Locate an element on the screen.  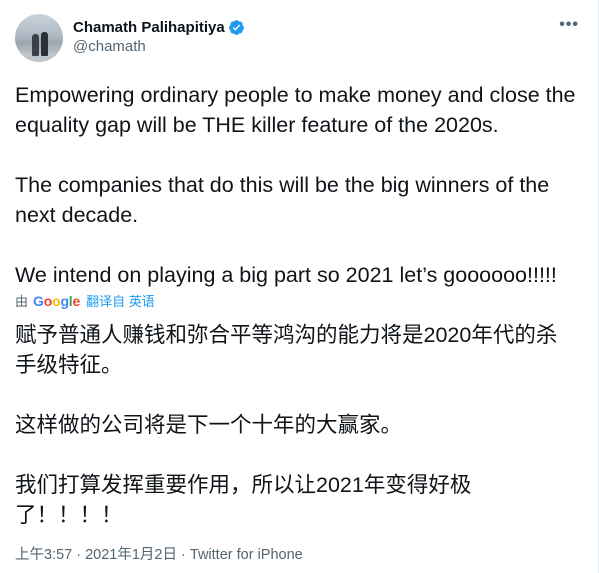
translated-paragraph: 我们打算发挥重要作用，所以让2021年变得好极了！！！！ is located at coordinates (243, 500).